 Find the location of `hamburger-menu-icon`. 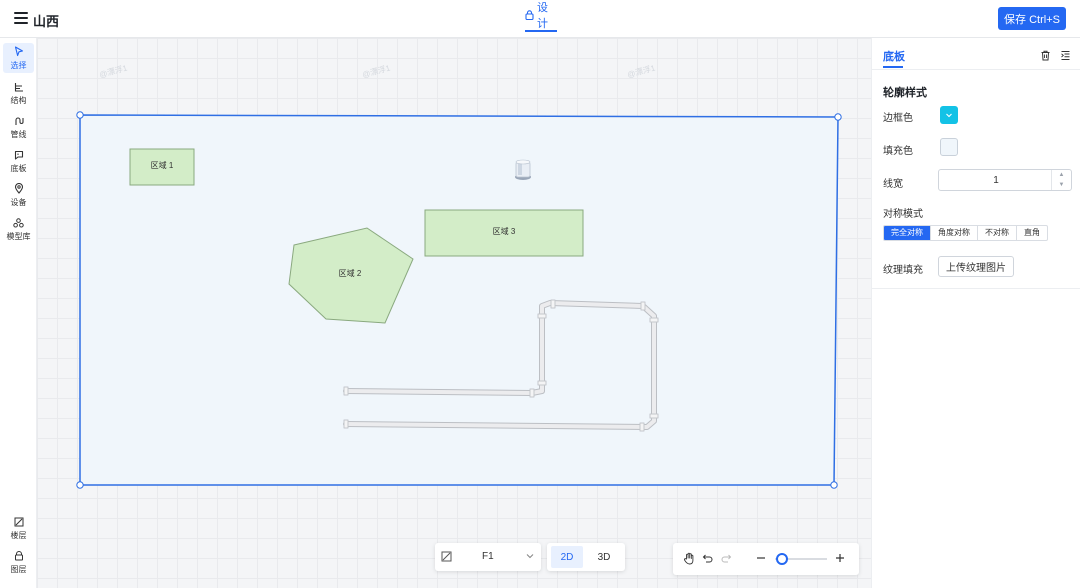

hamburger-menu-icon is located at coordinates (21, 18).